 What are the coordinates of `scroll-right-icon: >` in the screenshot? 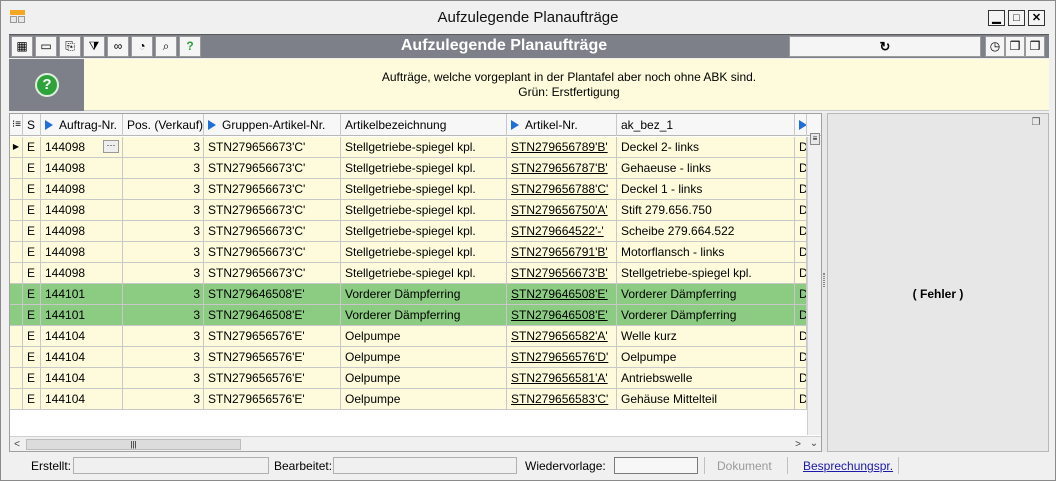 It's located at (798, 444).